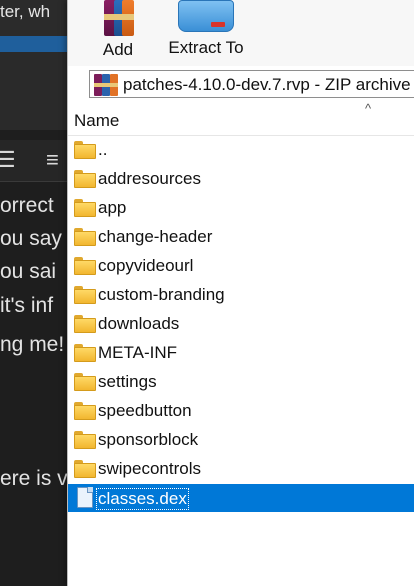 This screenshot has height=586, width=414. What do you see at coordinates (35, 91) in the screenshot?
I see `background-panel` at bounding box center [35, 91].